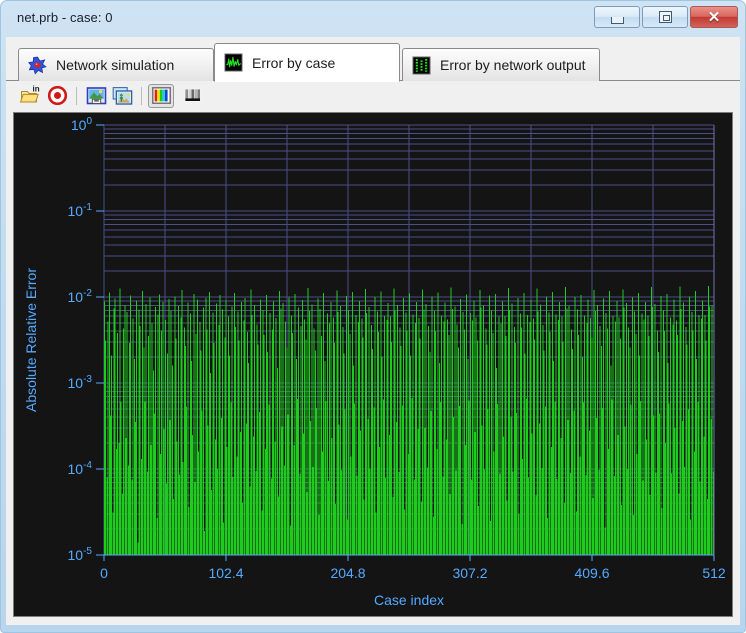 The width and height of the screenshot is (746, 633). What do you see at coordinates (617, 20) in the screenshot?
I see `minimize-icon` at bounding box center [617, 20].